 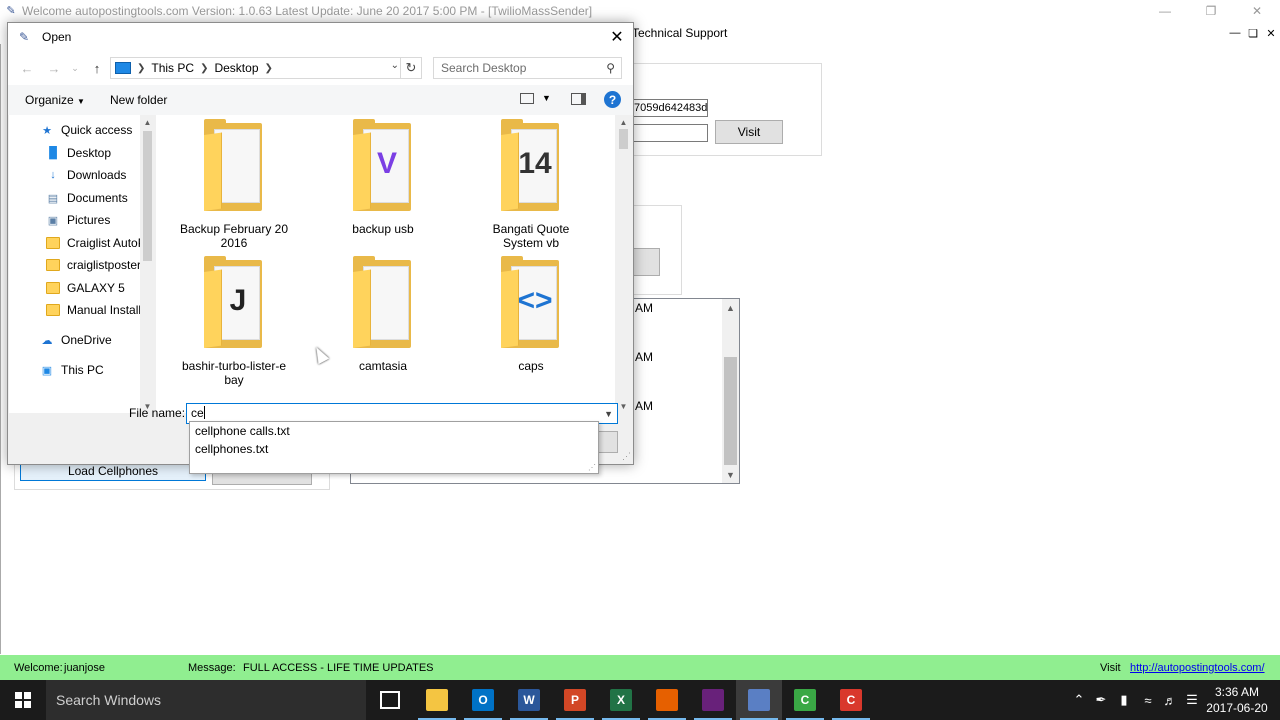 What do you see at coordinates (1170, 700) in the screenshot?
I see `volume-icon: ♬` at bounding box center [1170, 700].